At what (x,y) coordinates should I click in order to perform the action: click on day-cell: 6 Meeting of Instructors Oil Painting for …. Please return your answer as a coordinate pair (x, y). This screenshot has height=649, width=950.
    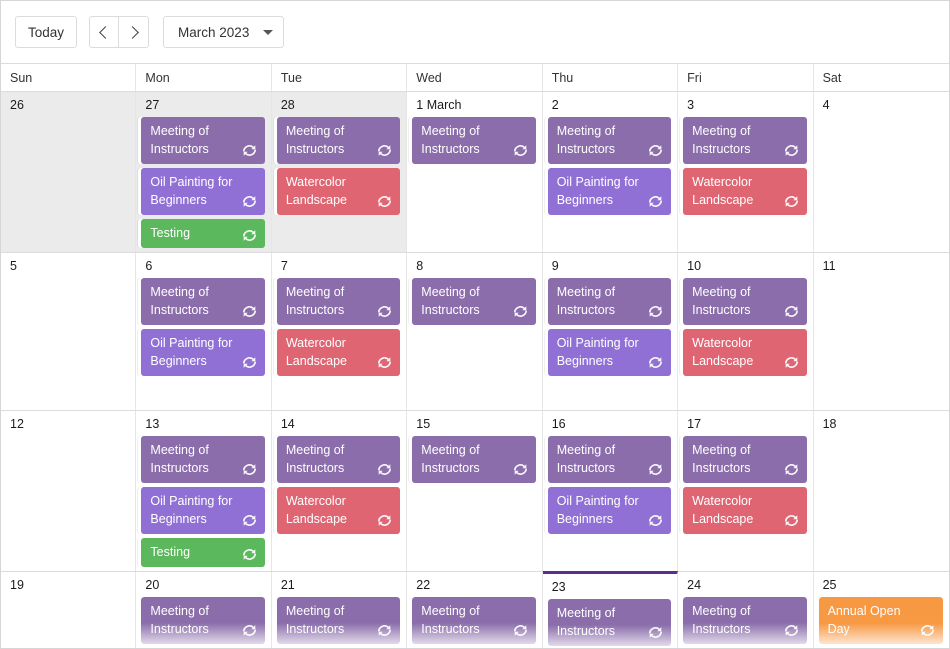
    Looking at the image, I should click on (204, 331).